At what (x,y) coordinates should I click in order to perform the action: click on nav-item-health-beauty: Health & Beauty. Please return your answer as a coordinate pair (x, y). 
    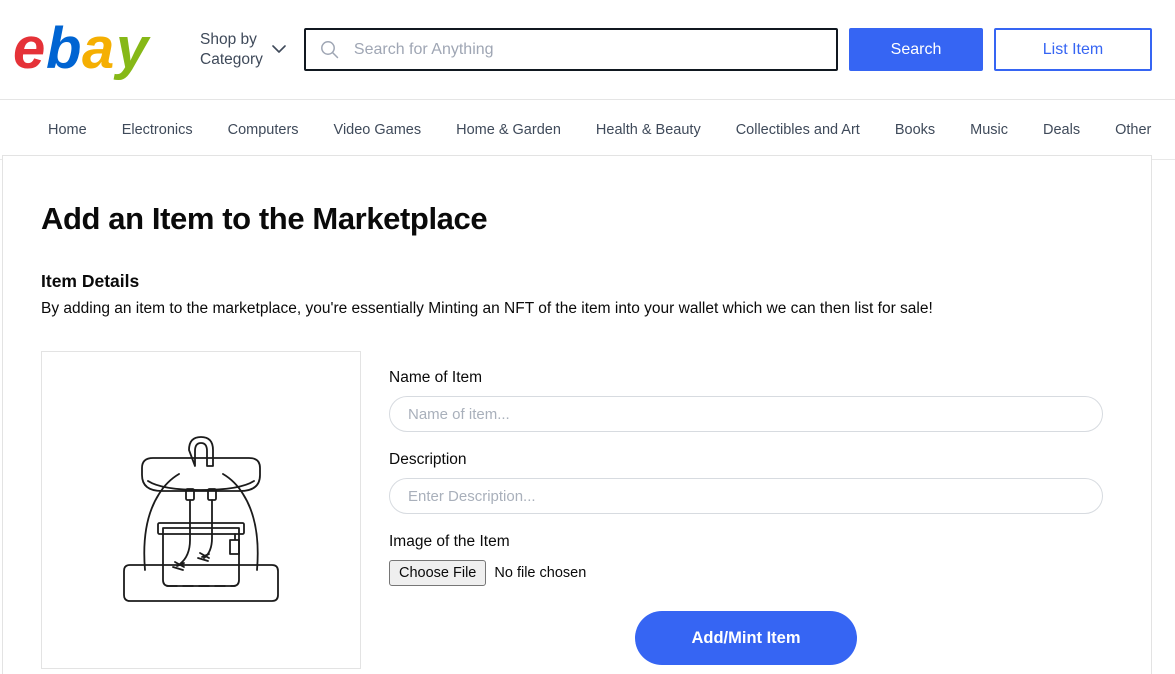
    Looking at the image, I should click on (648, 130).